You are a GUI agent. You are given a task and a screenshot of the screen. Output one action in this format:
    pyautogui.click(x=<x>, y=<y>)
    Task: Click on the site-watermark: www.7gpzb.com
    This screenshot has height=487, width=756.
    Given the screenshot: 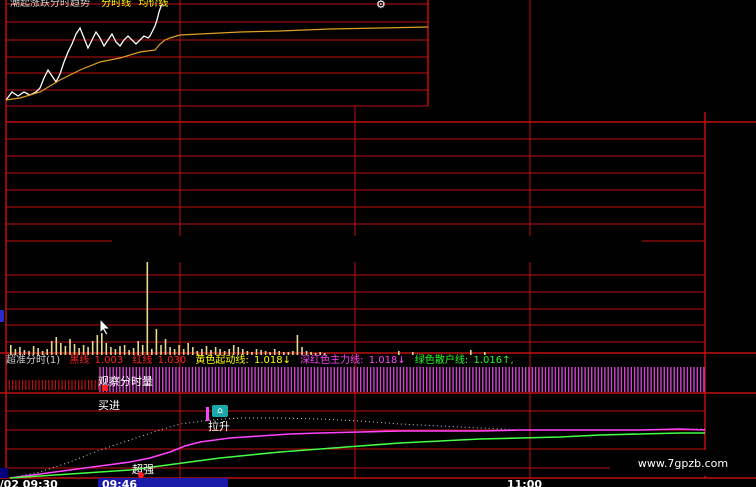 What is the action you would take?
    pyautogui.click(x=683, y=463)
    